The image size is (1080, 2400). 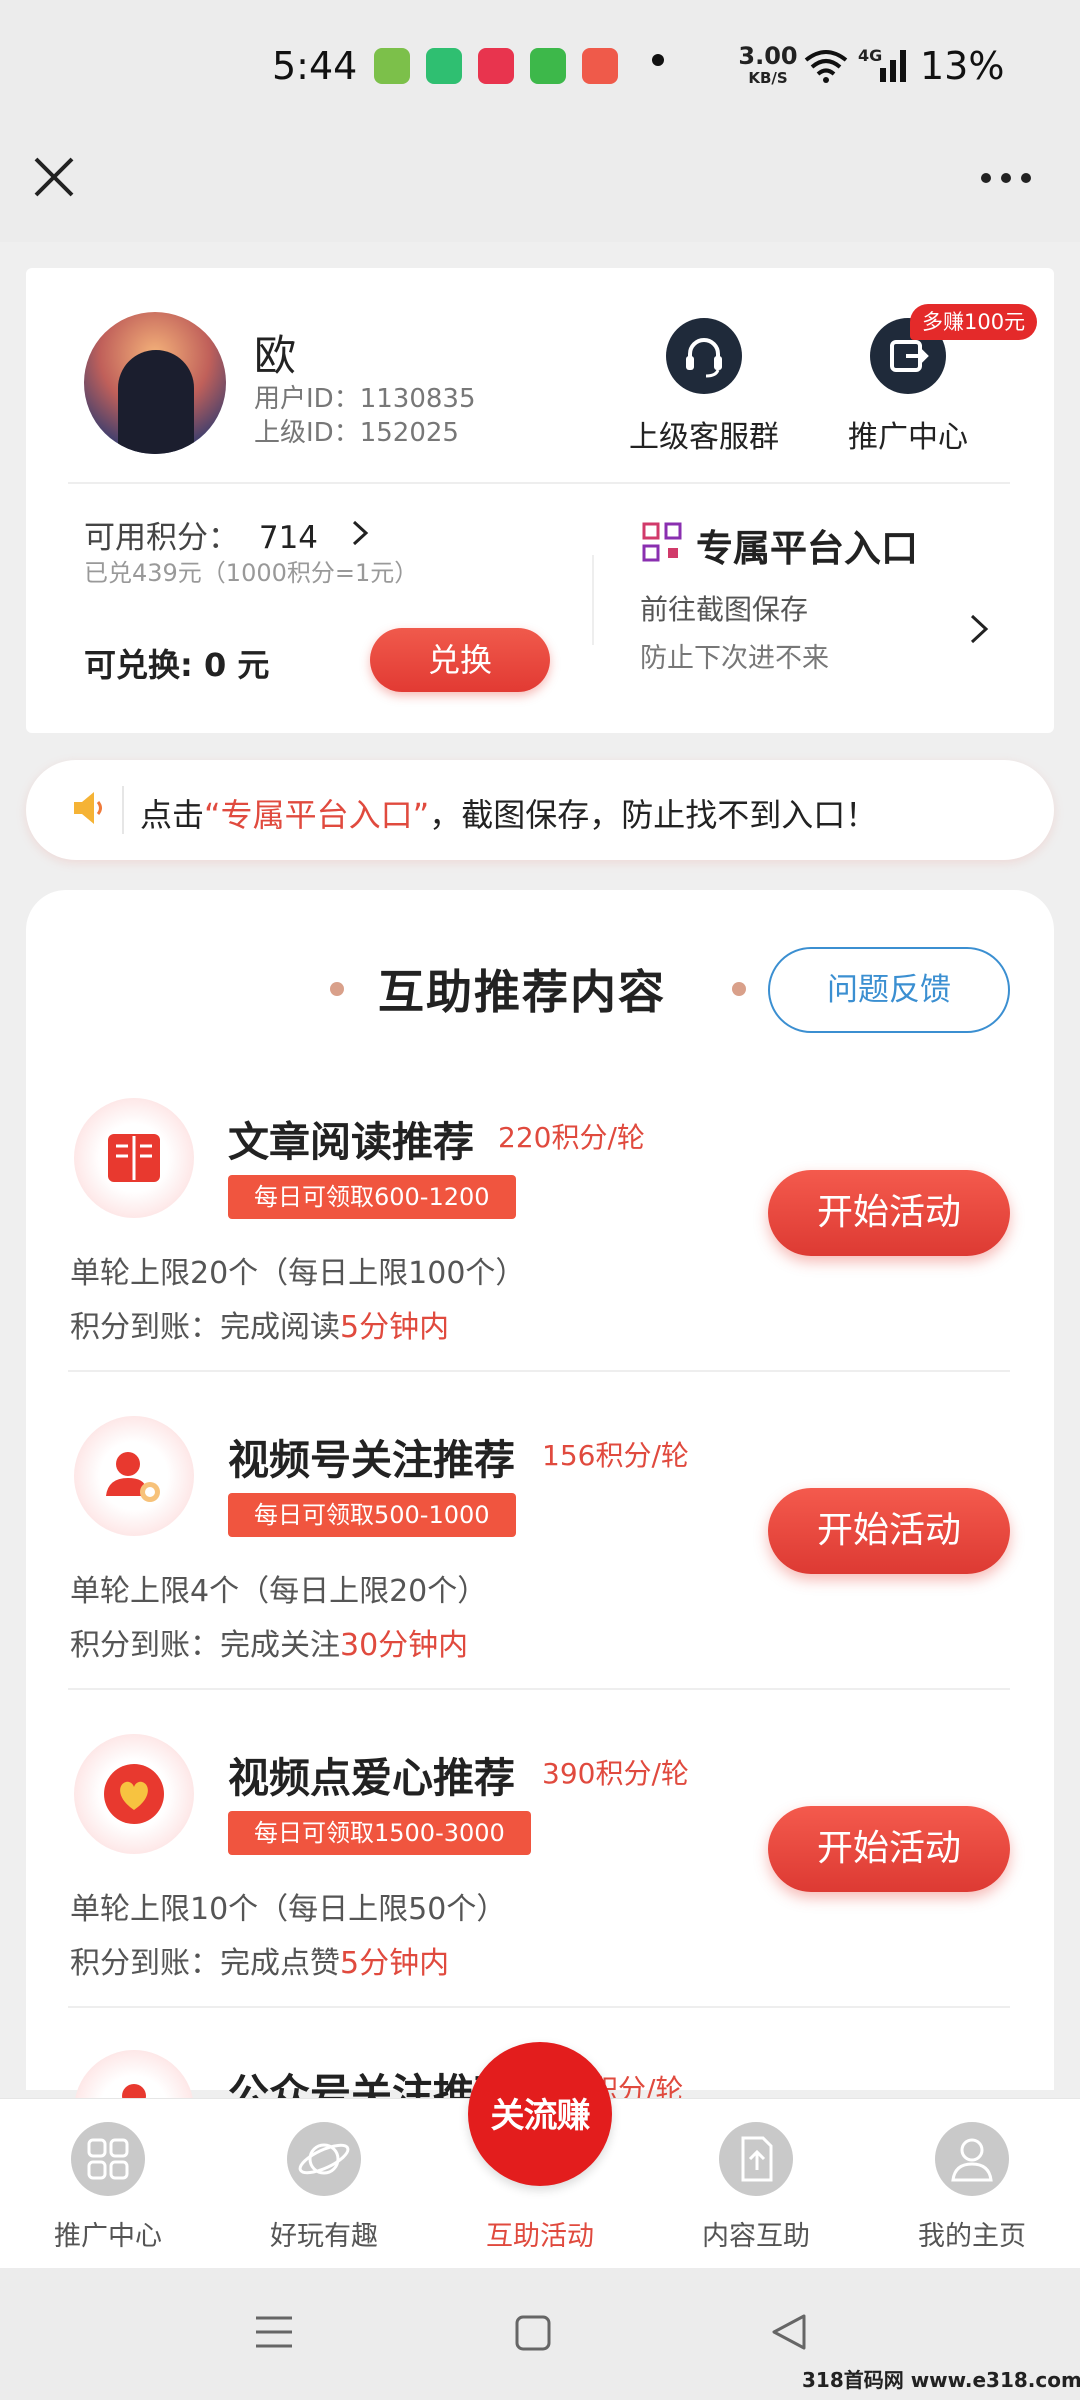 What do you see at coordinates (972, 2236) in the screenshot?
I see `nav-label: 我的主页` at bounding box center [972, 2236].